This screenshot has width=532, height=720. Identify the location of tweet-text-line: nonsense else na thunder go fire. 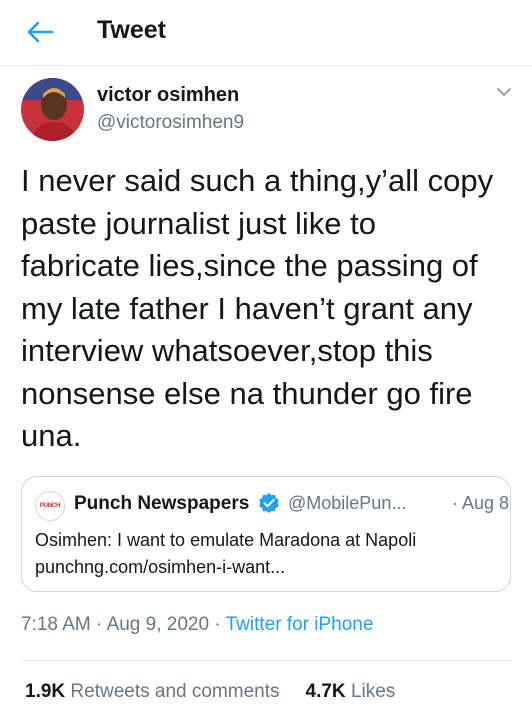
(247, 393).